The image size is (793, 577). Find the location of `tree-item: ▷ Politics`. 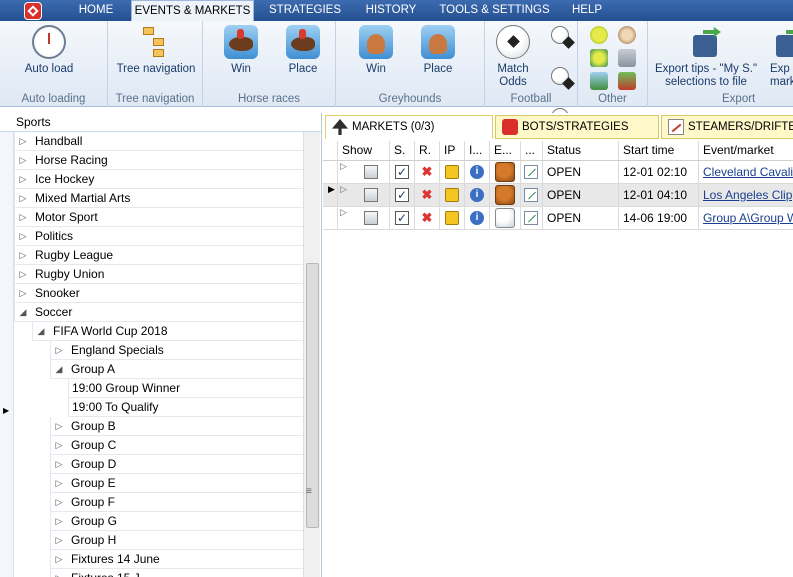

tree-item: ▷ Politics is located at coordinates (158, 236).